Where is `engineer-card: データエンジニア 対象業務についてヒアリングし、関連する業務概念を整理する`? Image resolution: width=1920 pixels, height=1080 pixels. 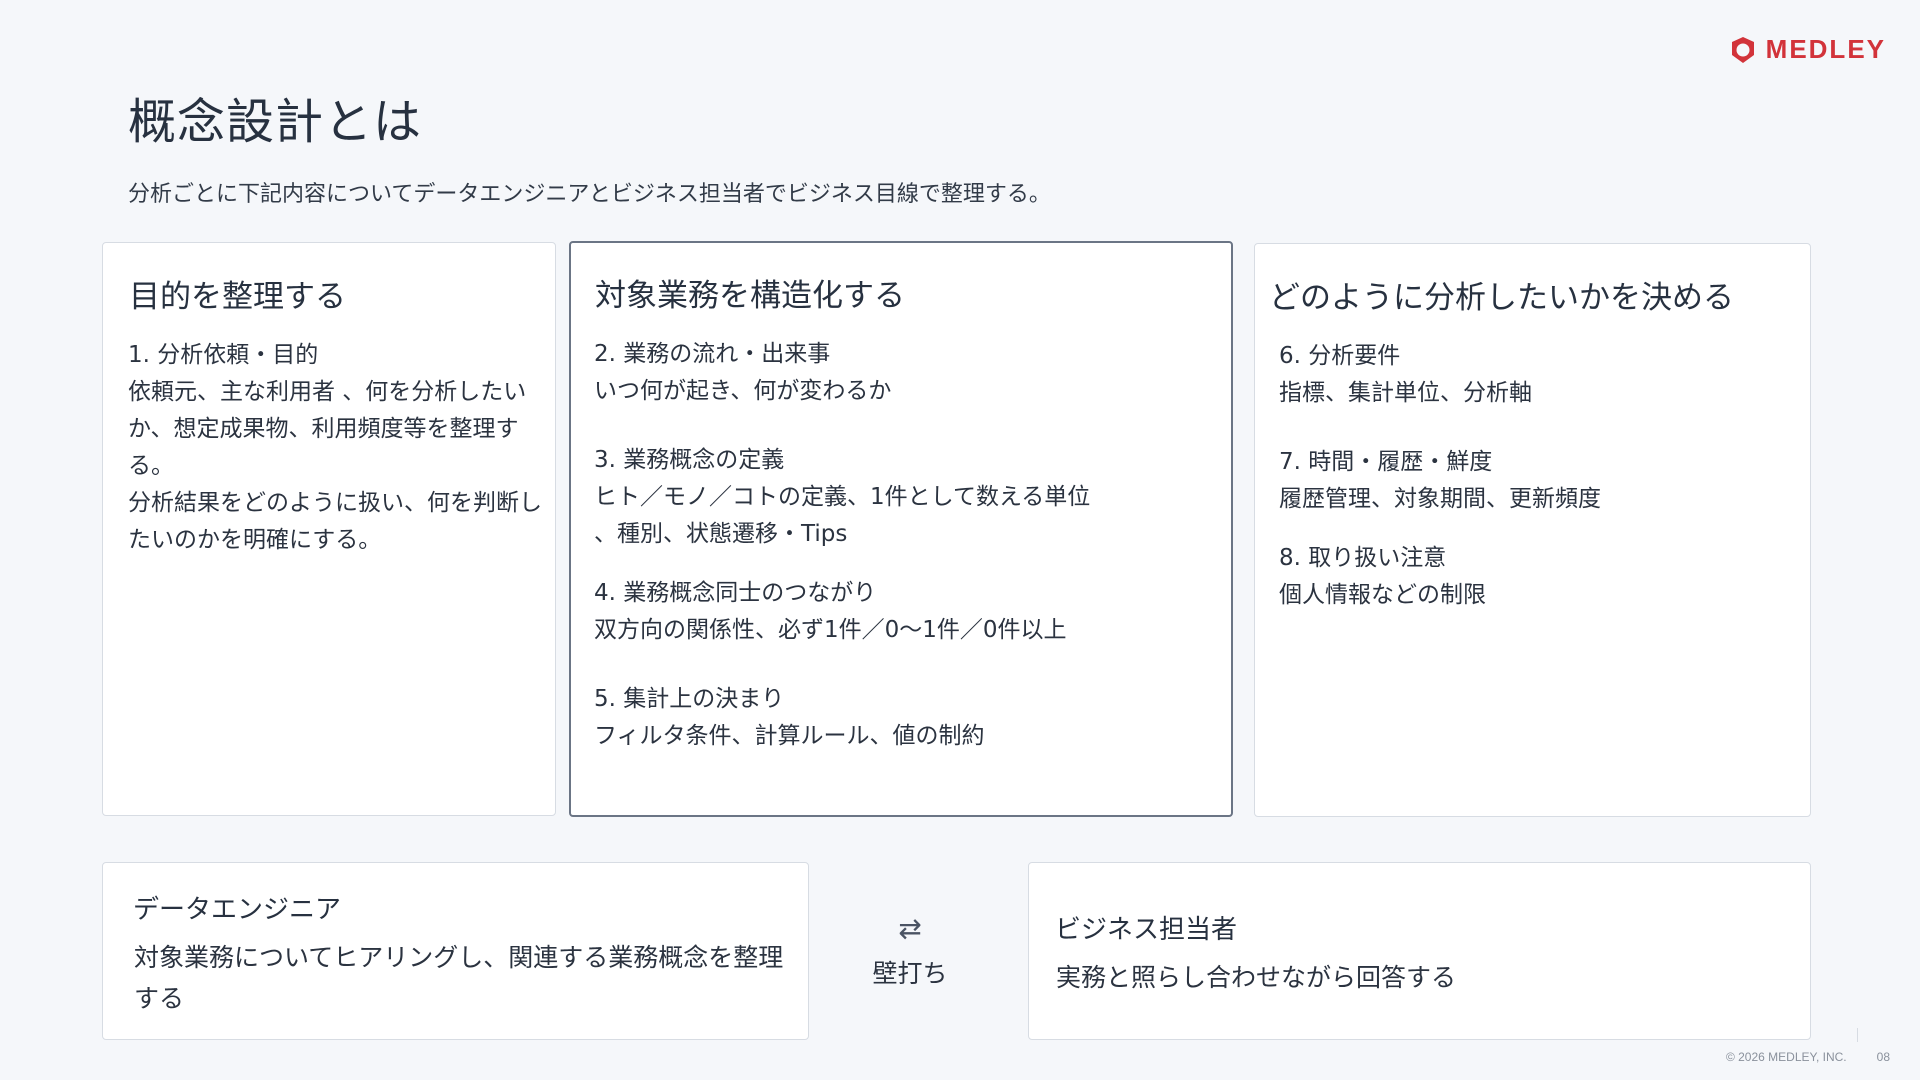
engineer-card: データエンジニア 対象業務についてヒアリングし、関連する業務概念を整理する is located at coordinates (455, 951).